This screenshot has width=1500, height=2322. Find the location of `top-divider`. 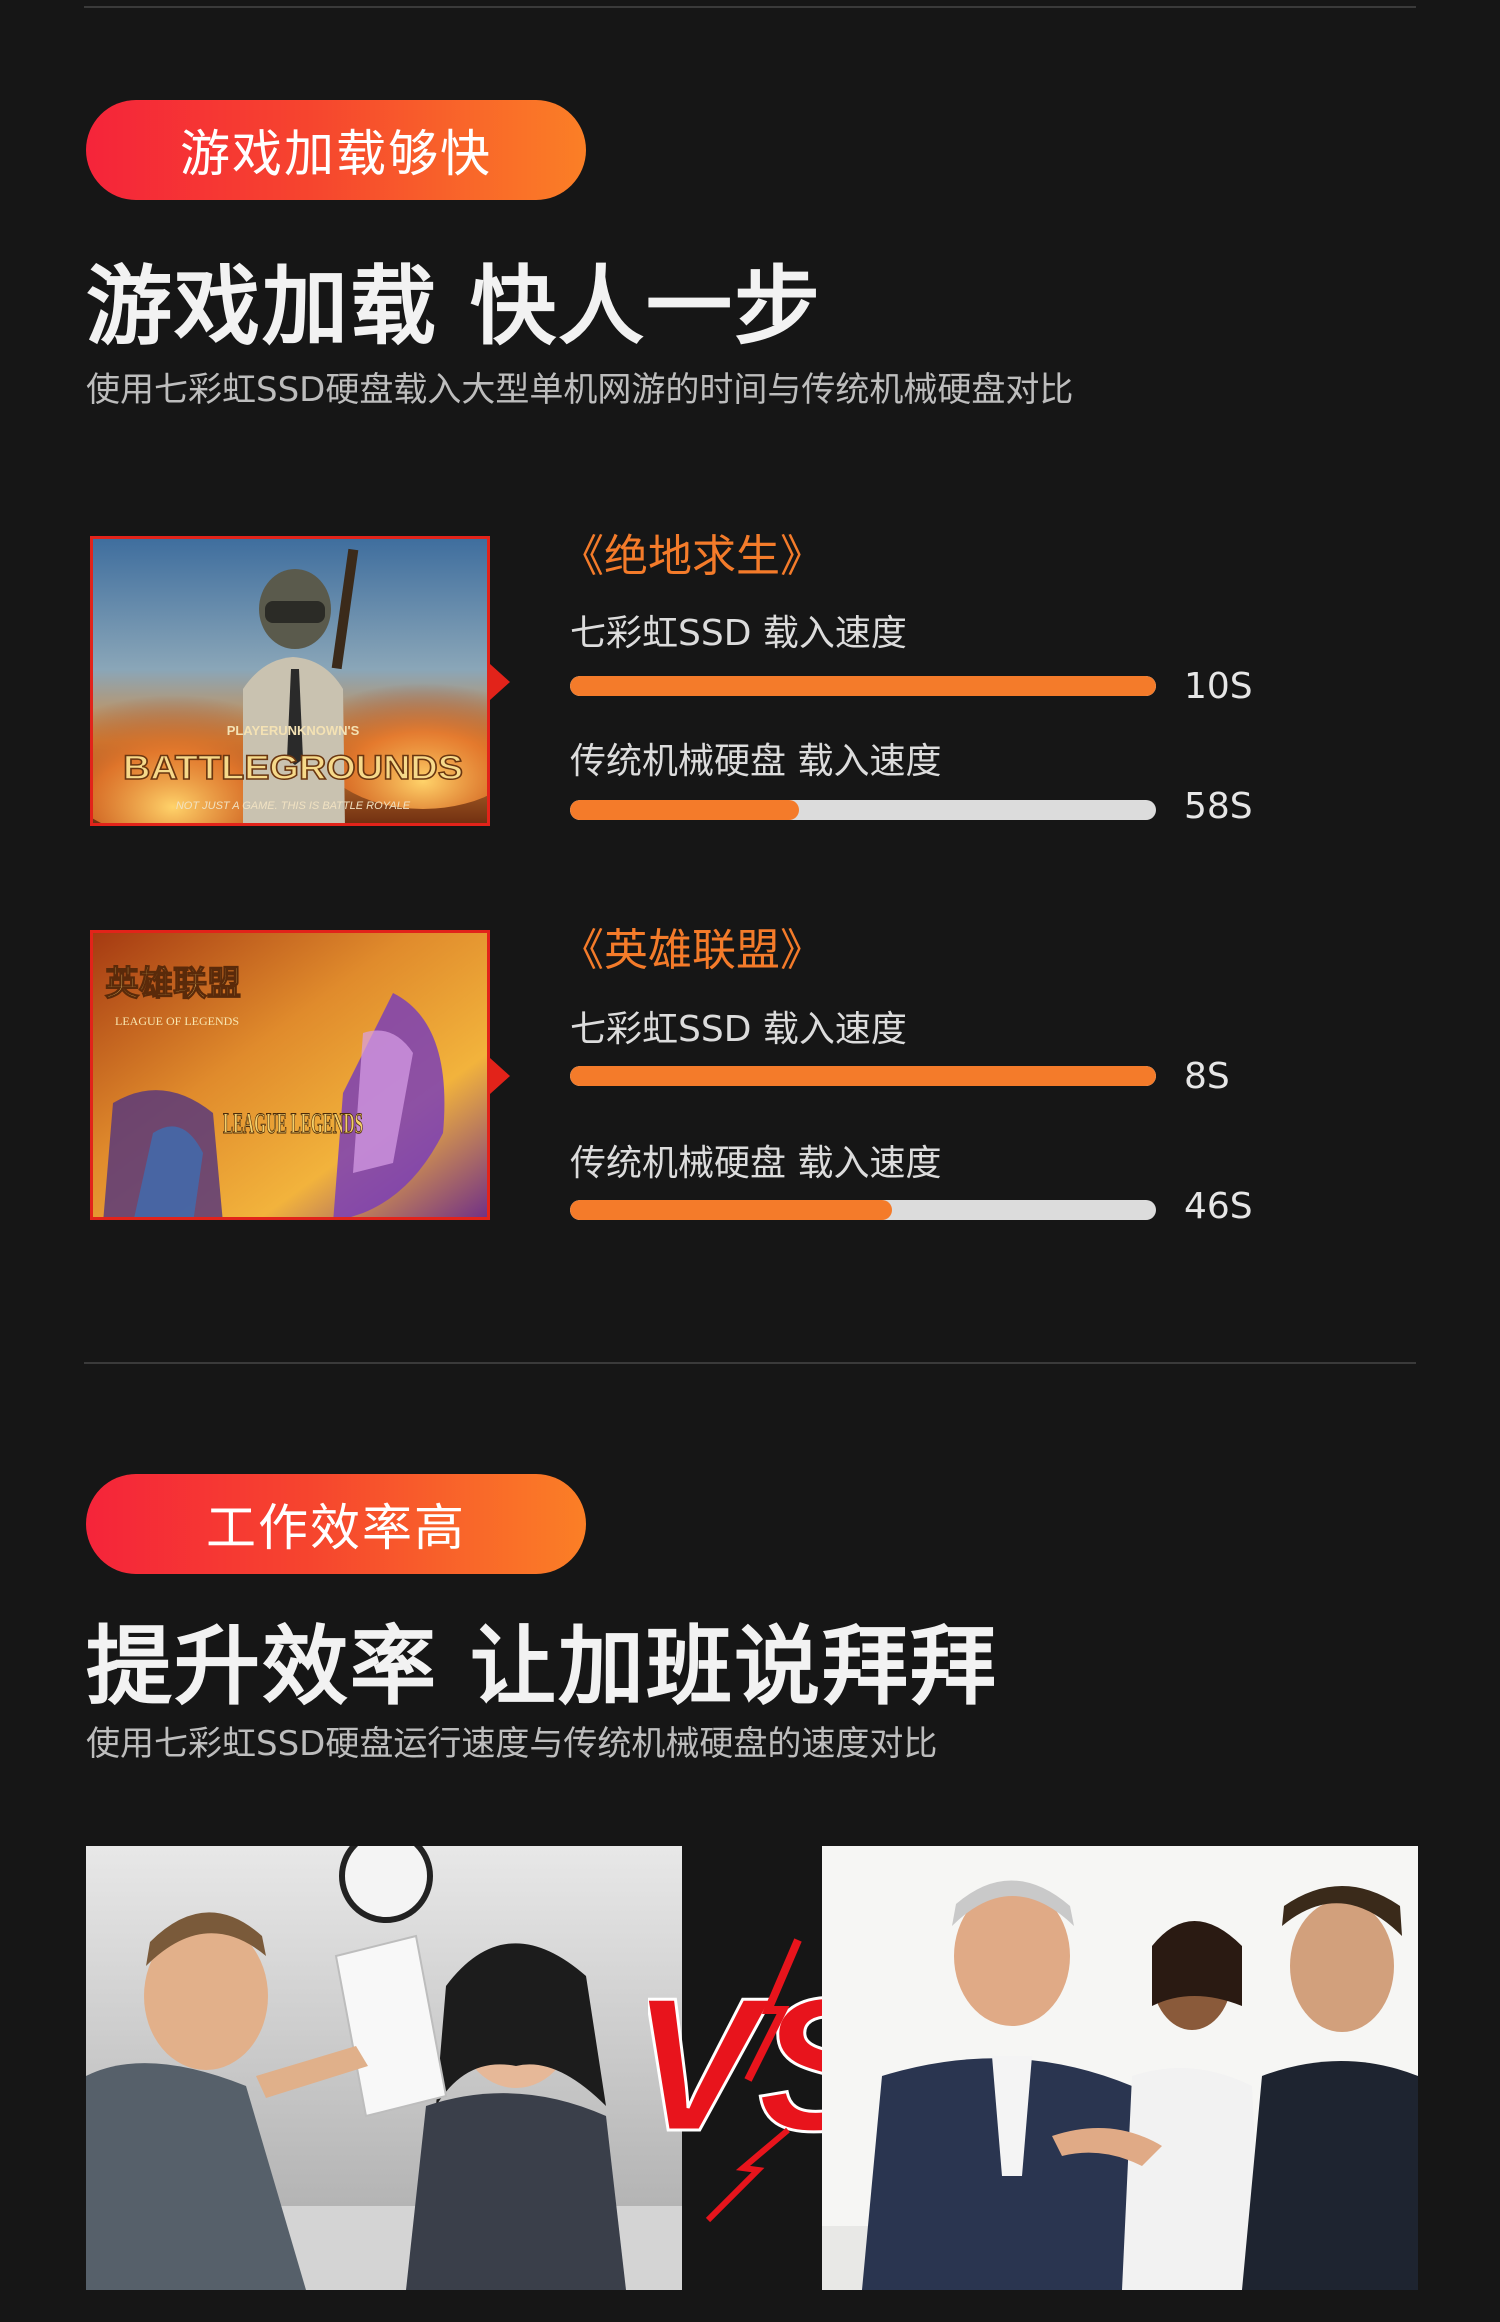

top-divider is located at coordinates (750, 7).